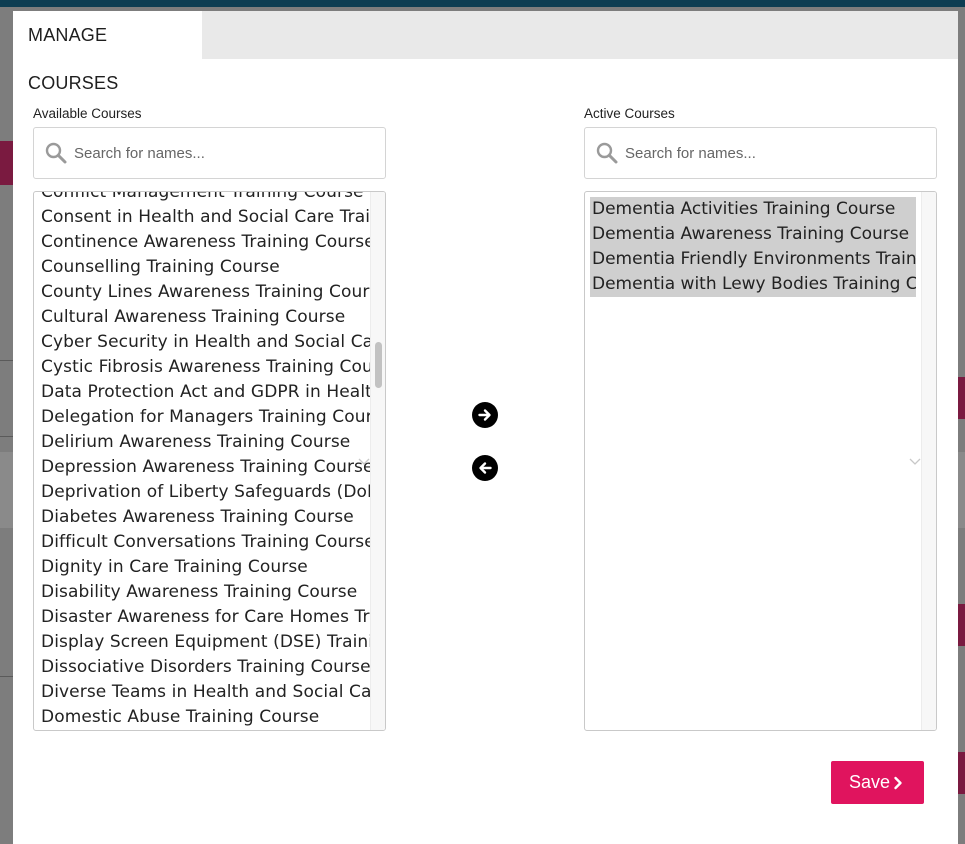  I want to click on available-course-item: Diabetes Awareness Training Course, so click(206, 517).